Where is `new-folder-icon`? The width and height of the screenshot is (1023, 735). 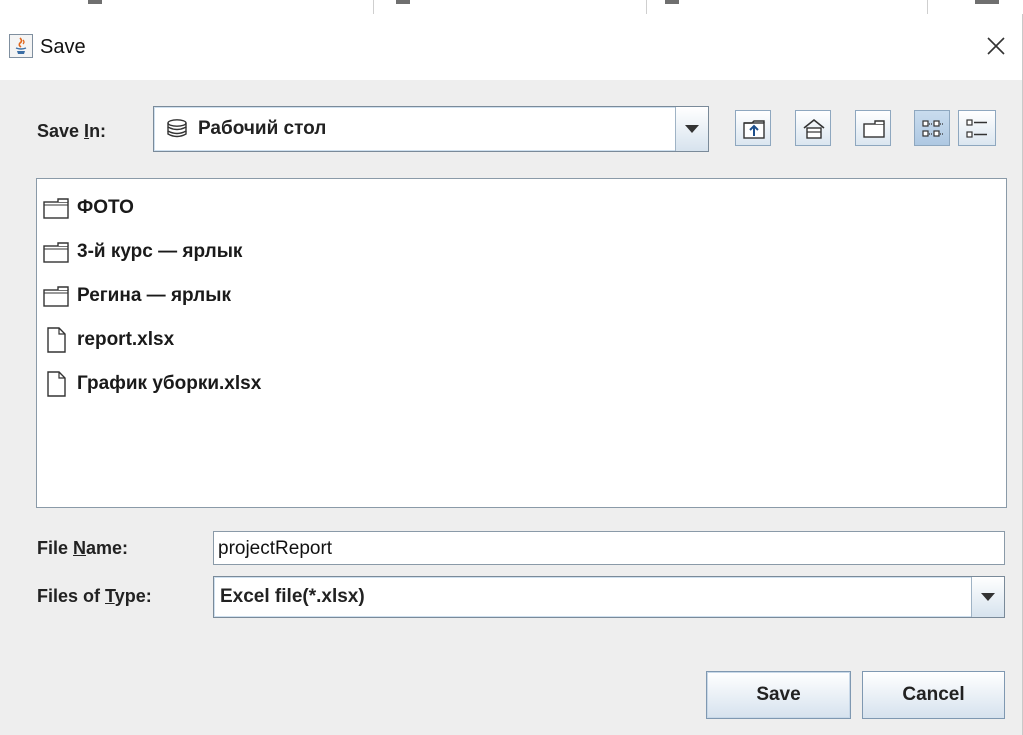 new-folder-icon is located at coordinates (874, 129).